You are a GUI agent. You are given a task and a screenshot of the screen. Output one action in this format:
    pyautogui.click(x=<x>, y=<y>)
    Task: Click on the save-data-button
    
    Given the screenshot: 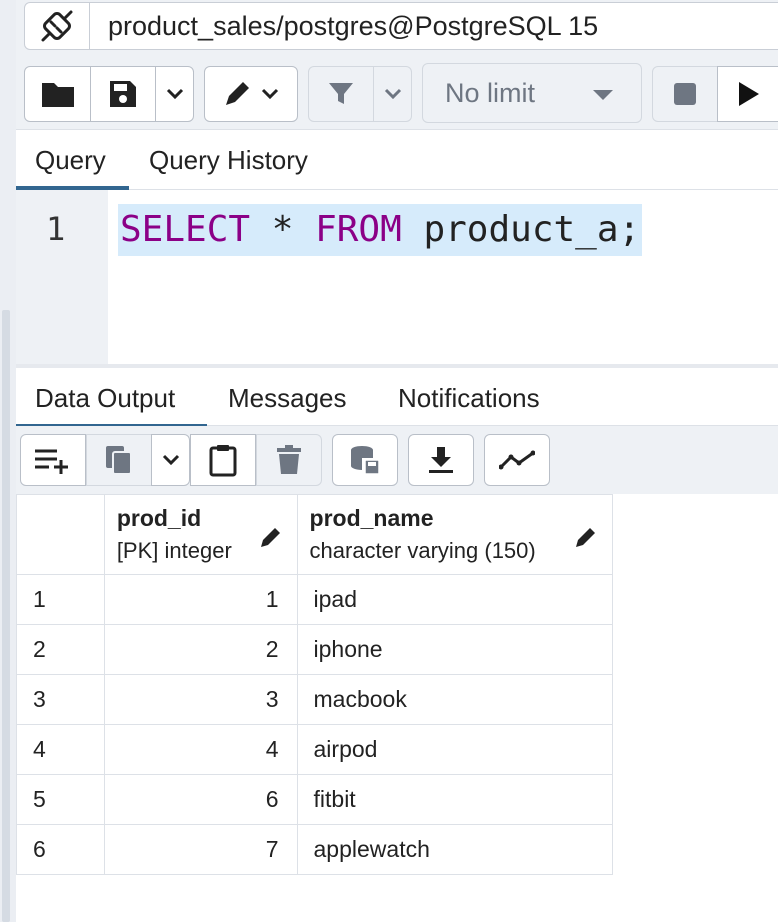 What is the action you would take?
    pyautogui.click(x=365, y=460)
    